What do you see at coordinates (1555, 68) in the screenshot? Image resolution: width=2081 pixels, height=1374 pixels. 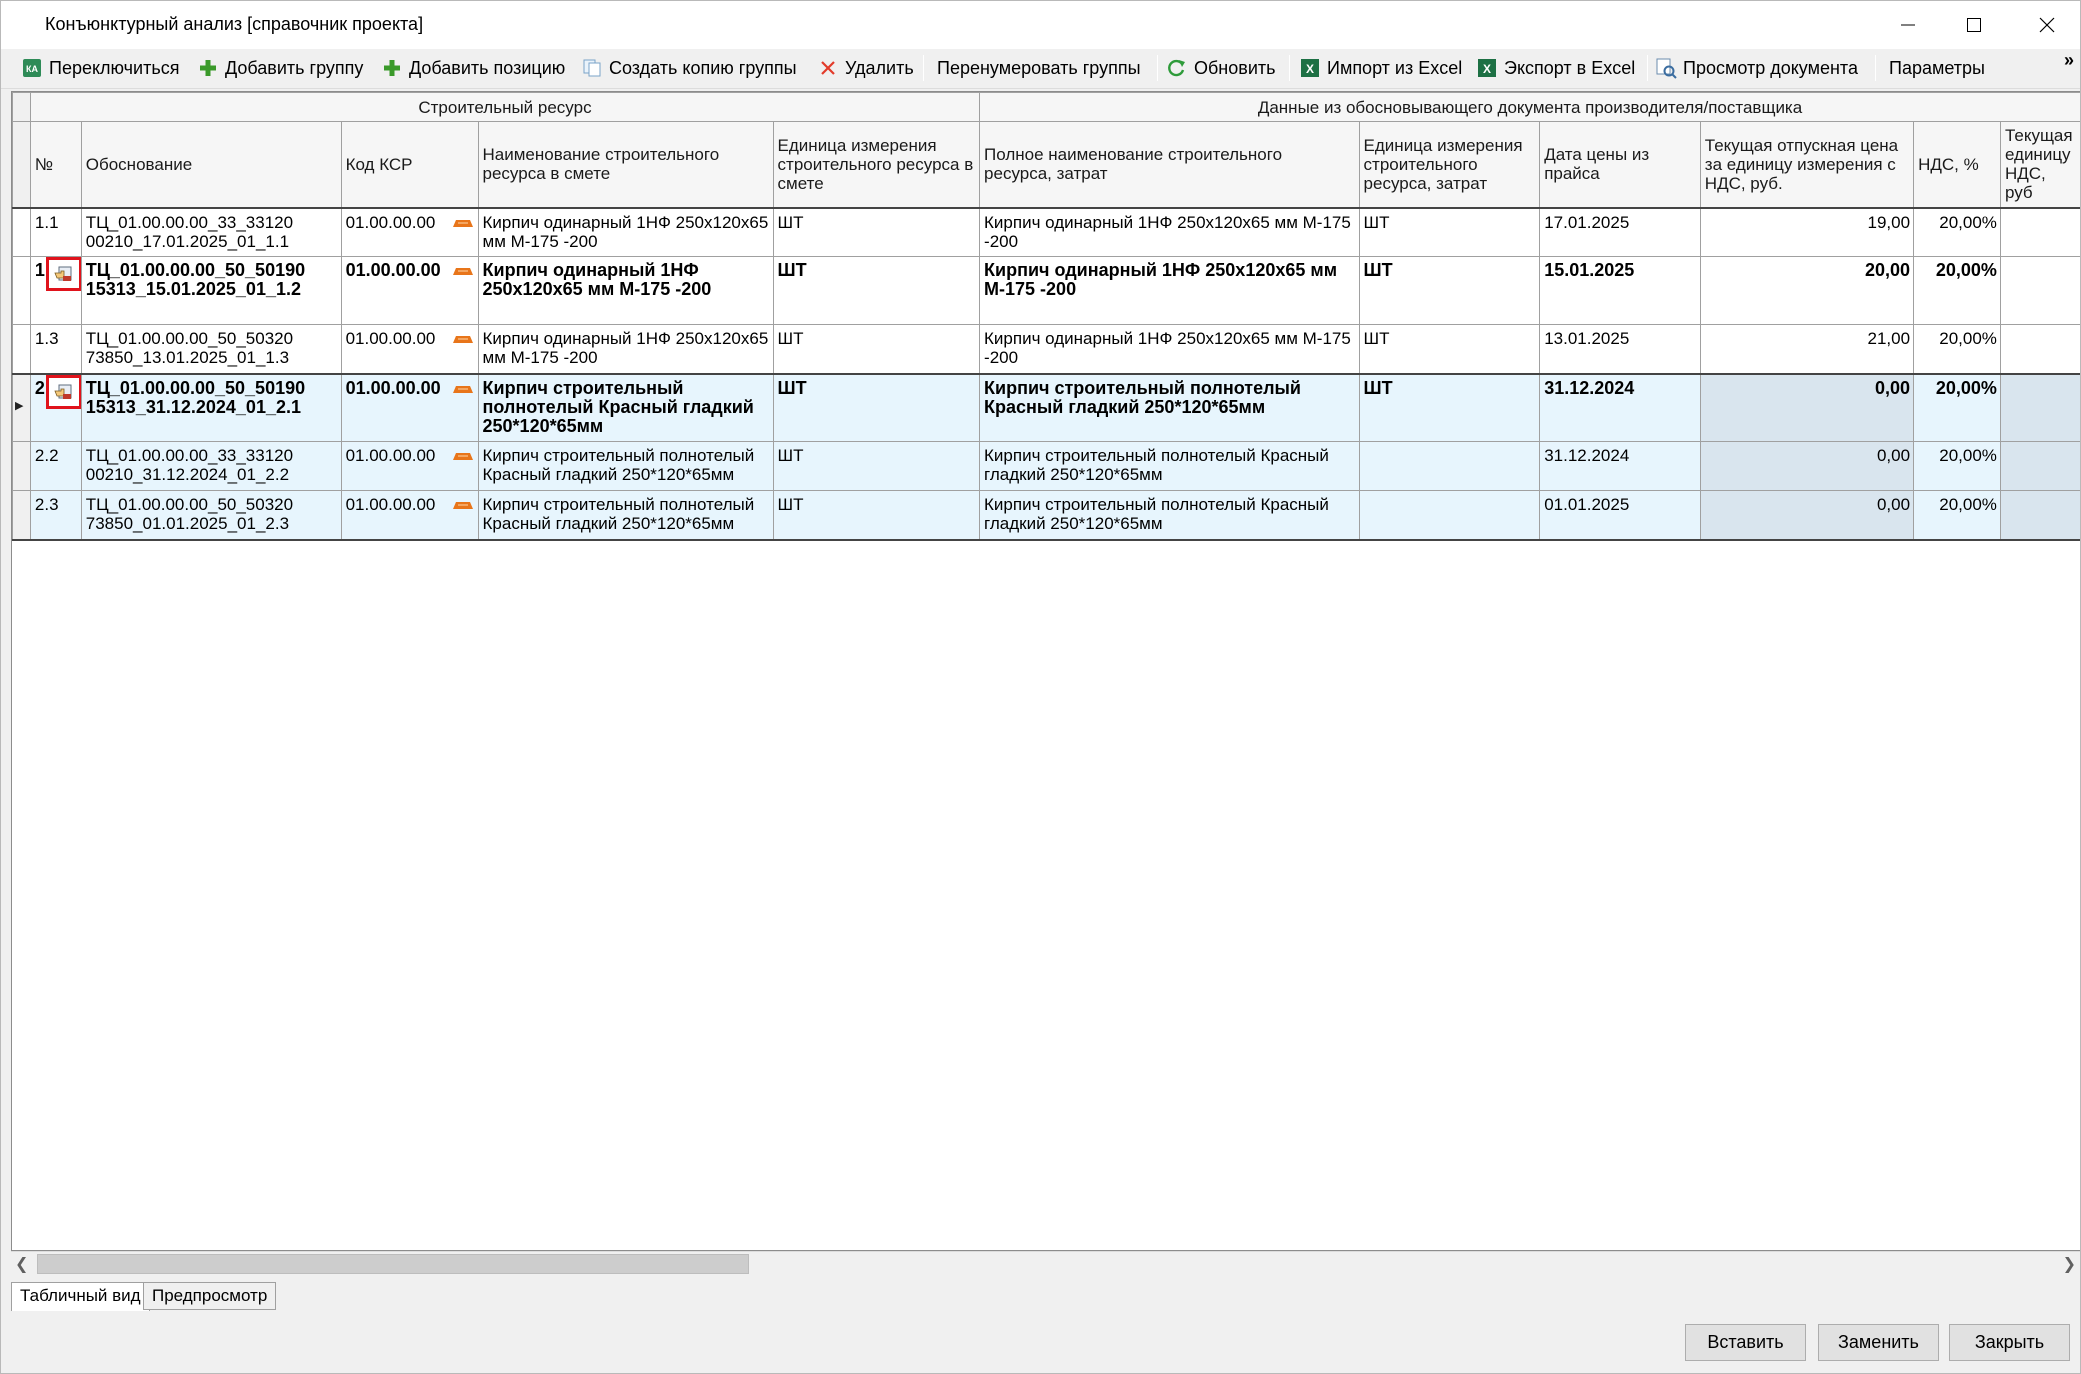 I see `export-excel-button: X Экспорт в Excel` at bounding box center [1555, 68].